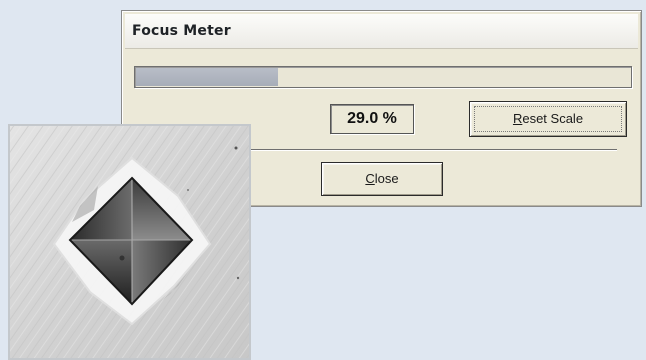 This screenshot has height=360, width=646. I want to click on dialog-title: Focus Meter, so click(181, 31).